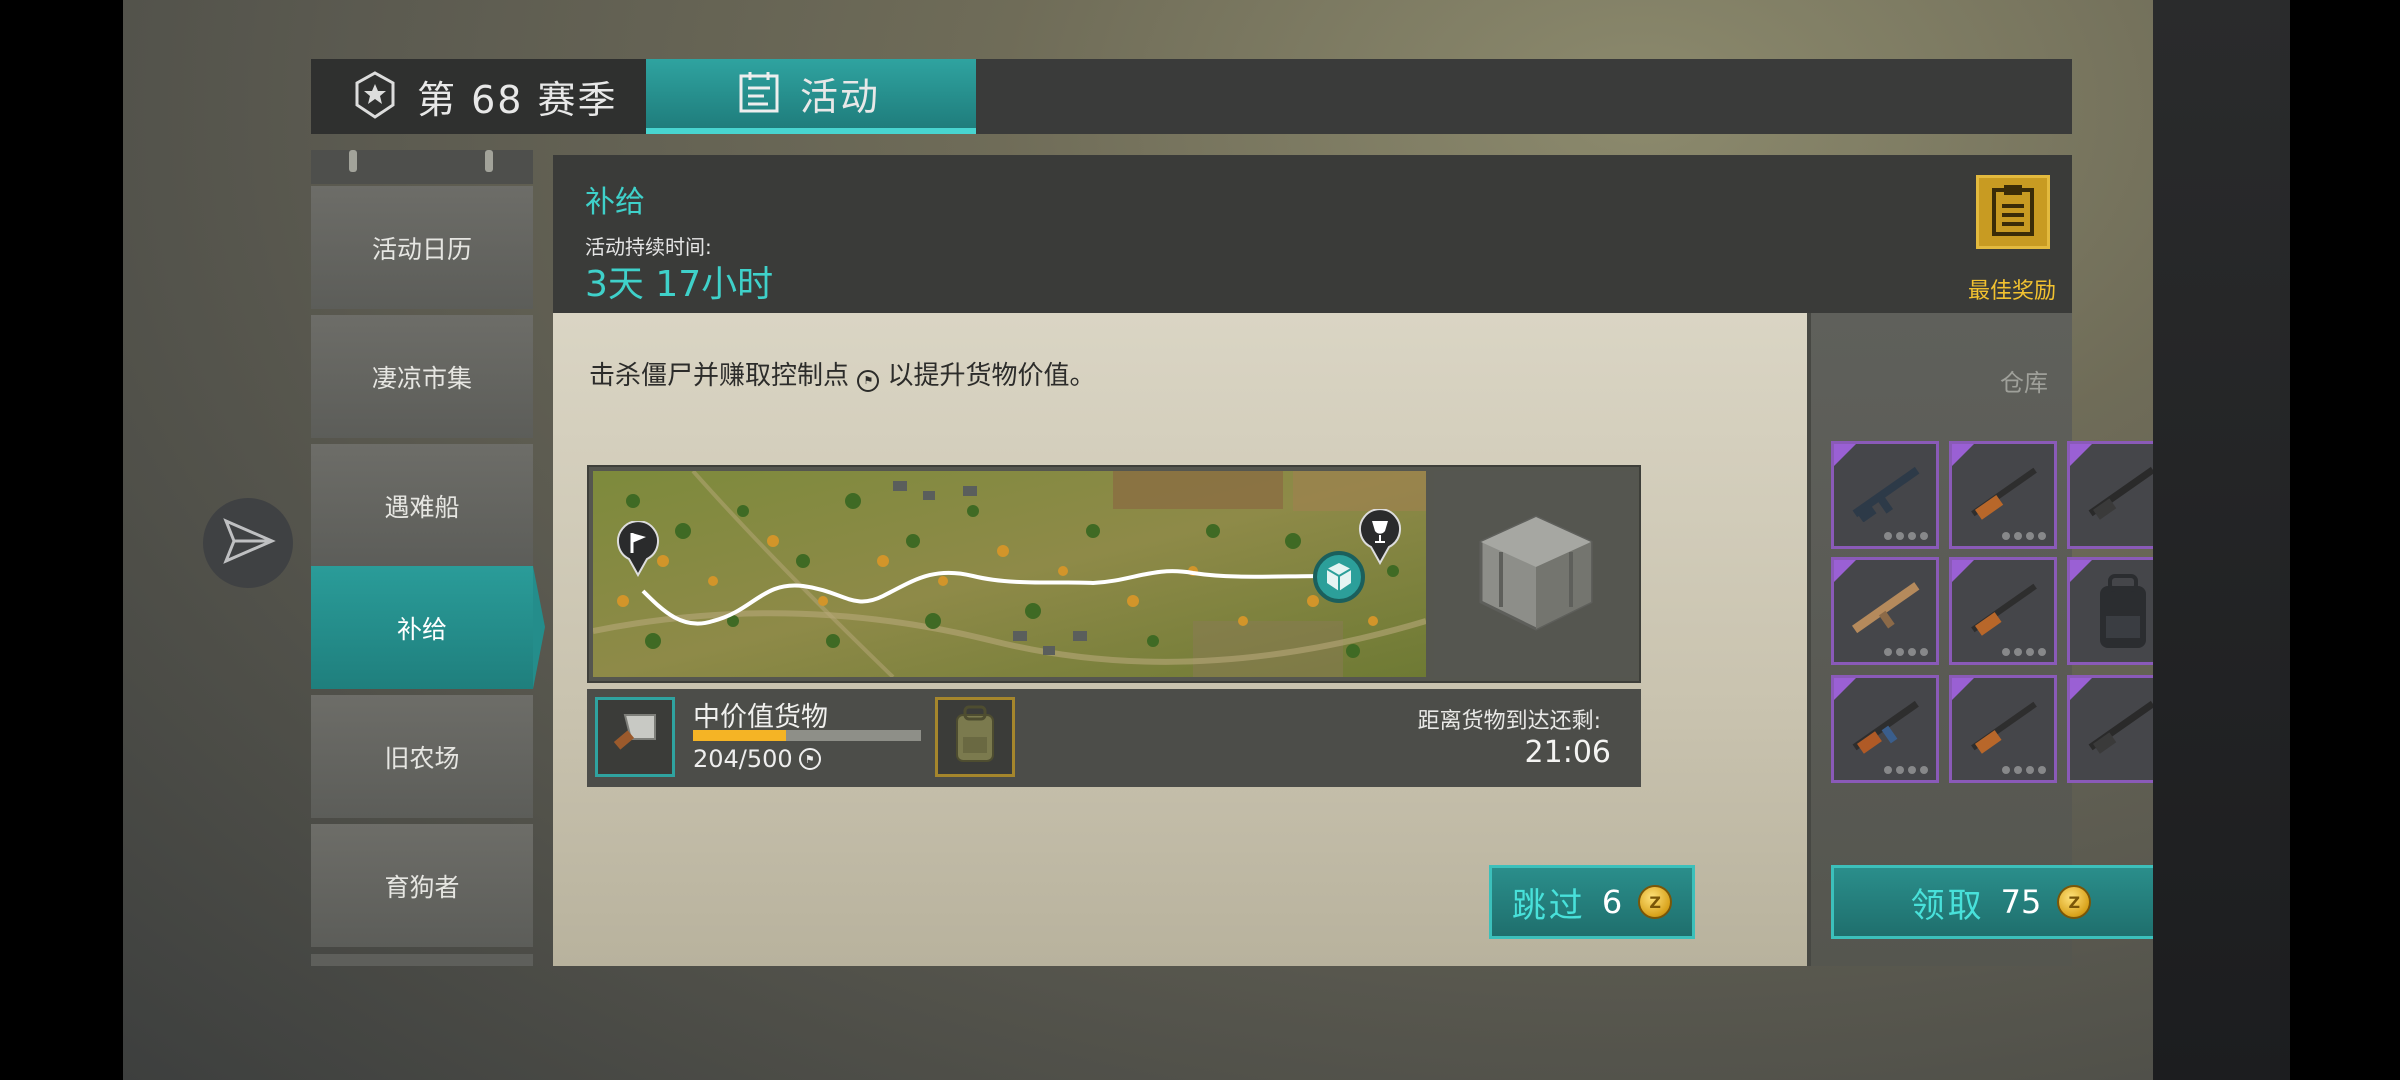  Describe the element at coordinates (422, 960) in the screenshot. I see `sidebar-item-partial` at that location.